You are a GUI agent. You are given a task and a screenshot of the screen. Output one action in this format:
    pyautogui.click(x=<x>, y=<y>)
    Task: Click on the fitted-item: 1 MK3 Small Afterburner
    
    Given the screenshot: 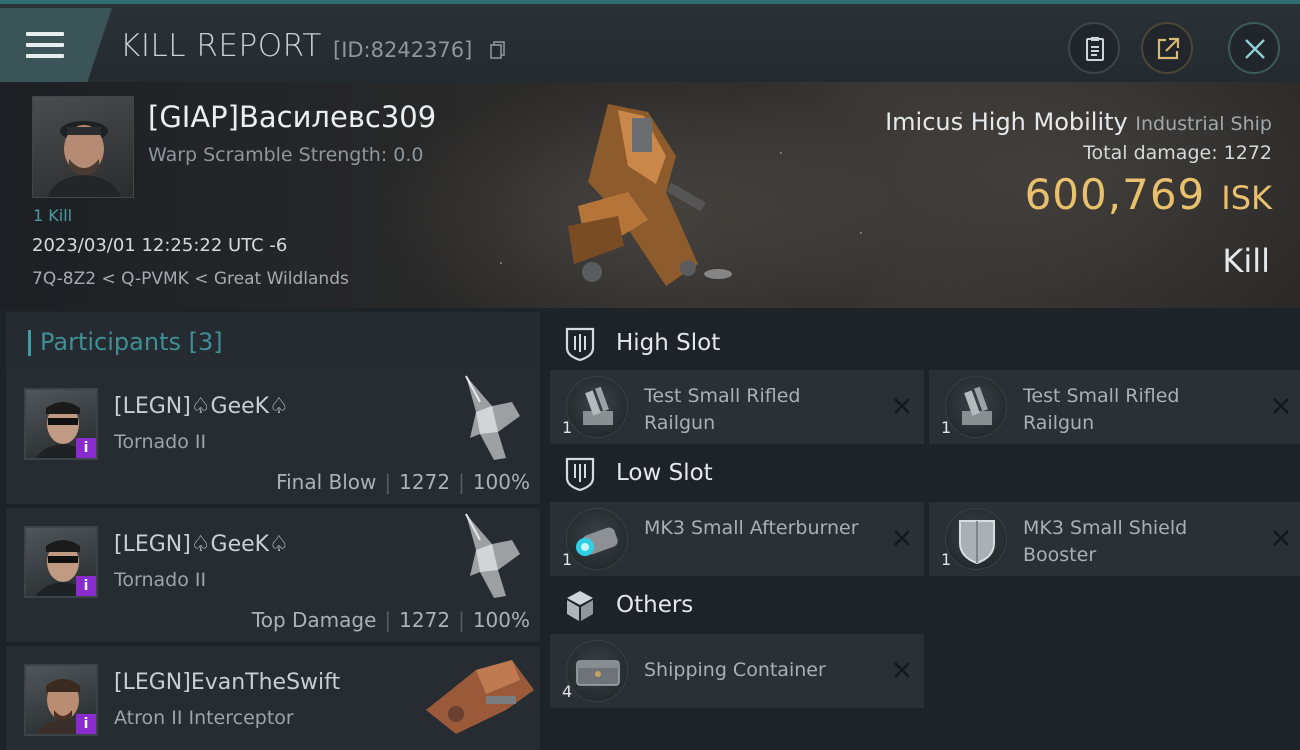 What is the action you would take?
    pyautogui.click(x=737, y=539)
    